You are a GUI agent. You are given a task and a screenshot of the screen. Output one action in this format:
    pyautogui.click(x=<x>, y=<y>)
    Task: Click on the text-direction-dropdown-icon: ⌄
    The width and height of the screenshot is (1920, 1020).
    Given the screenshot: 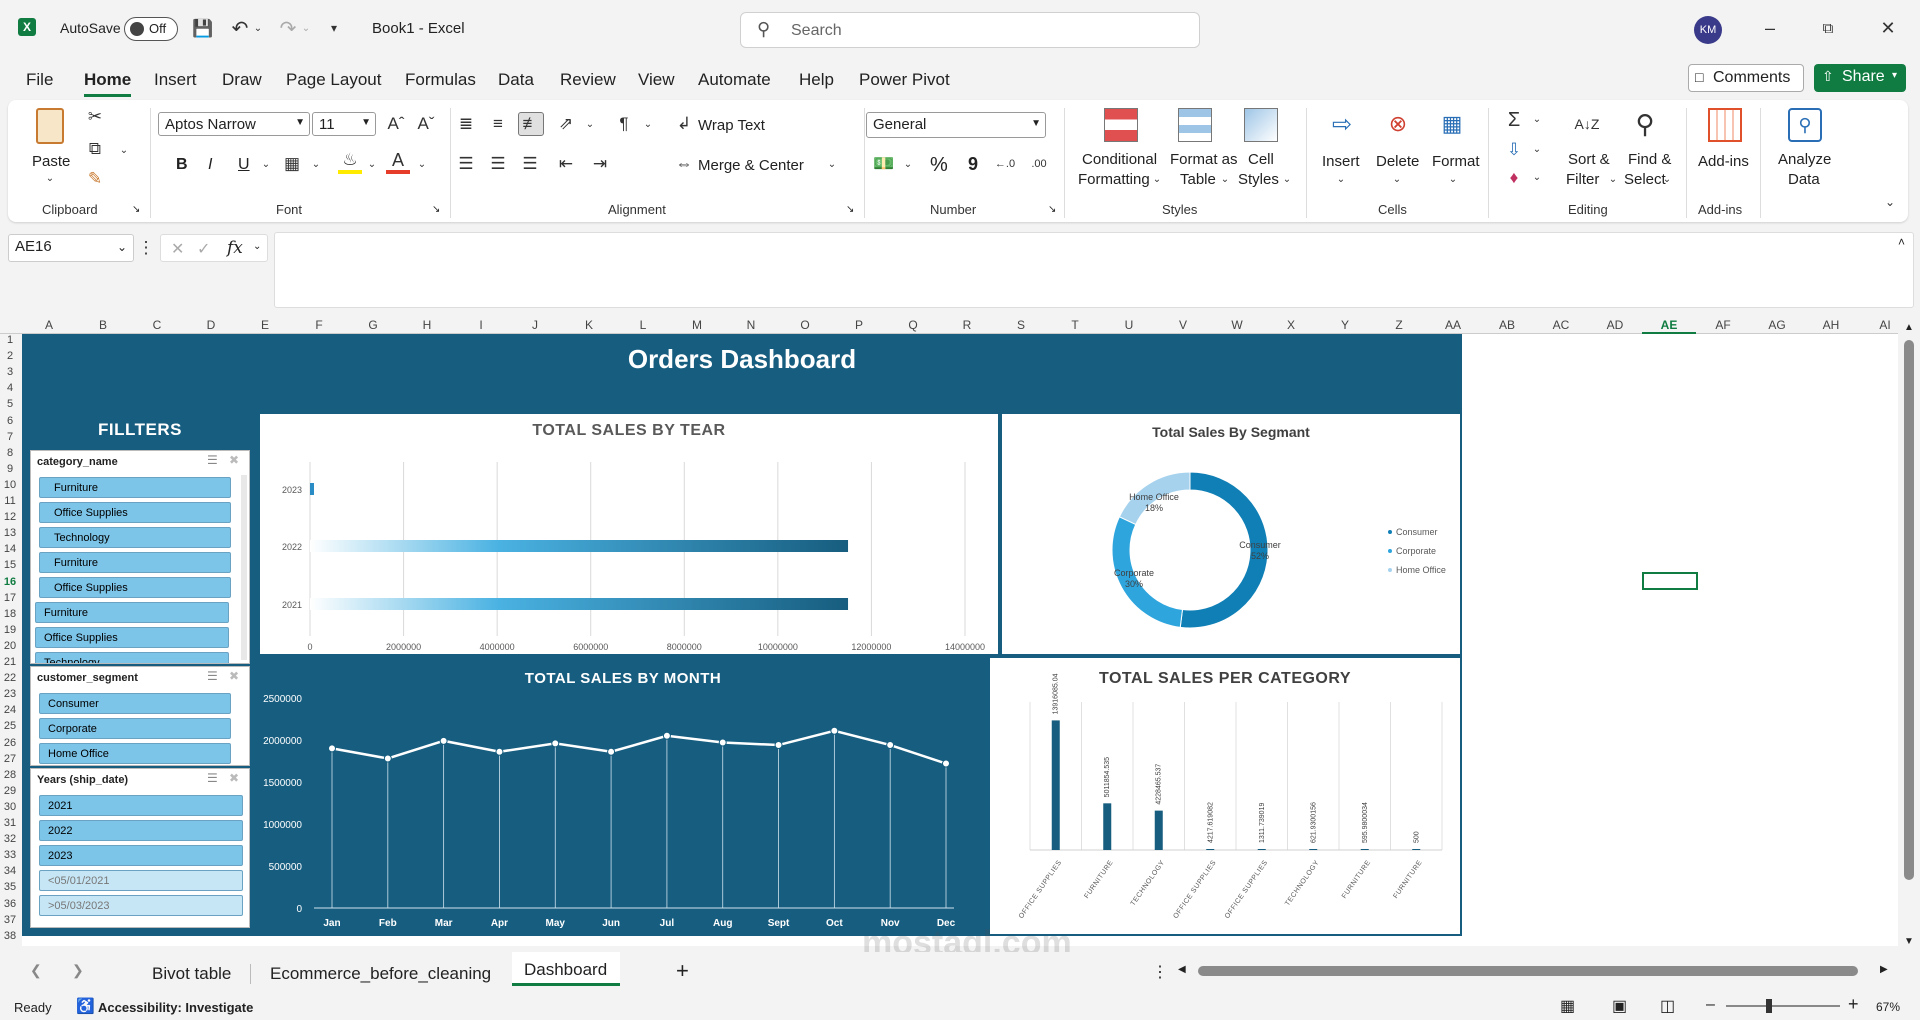 What is the action you would take?
    pyautogui.click(x=648, y=124)
    